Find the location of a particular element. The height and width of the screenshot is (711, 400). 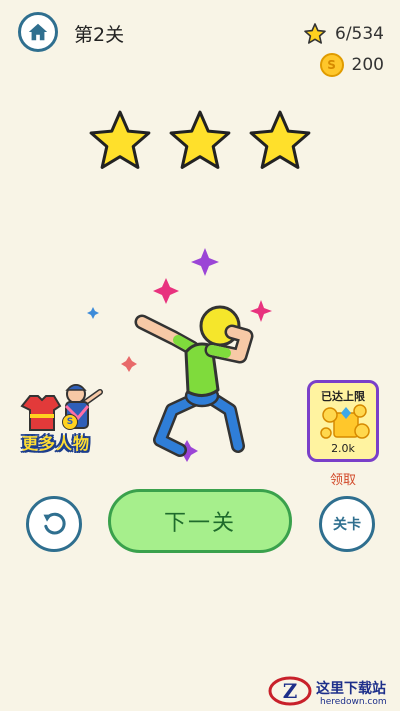

next-level-label: 下一关 is located at coordinates (199, 523).